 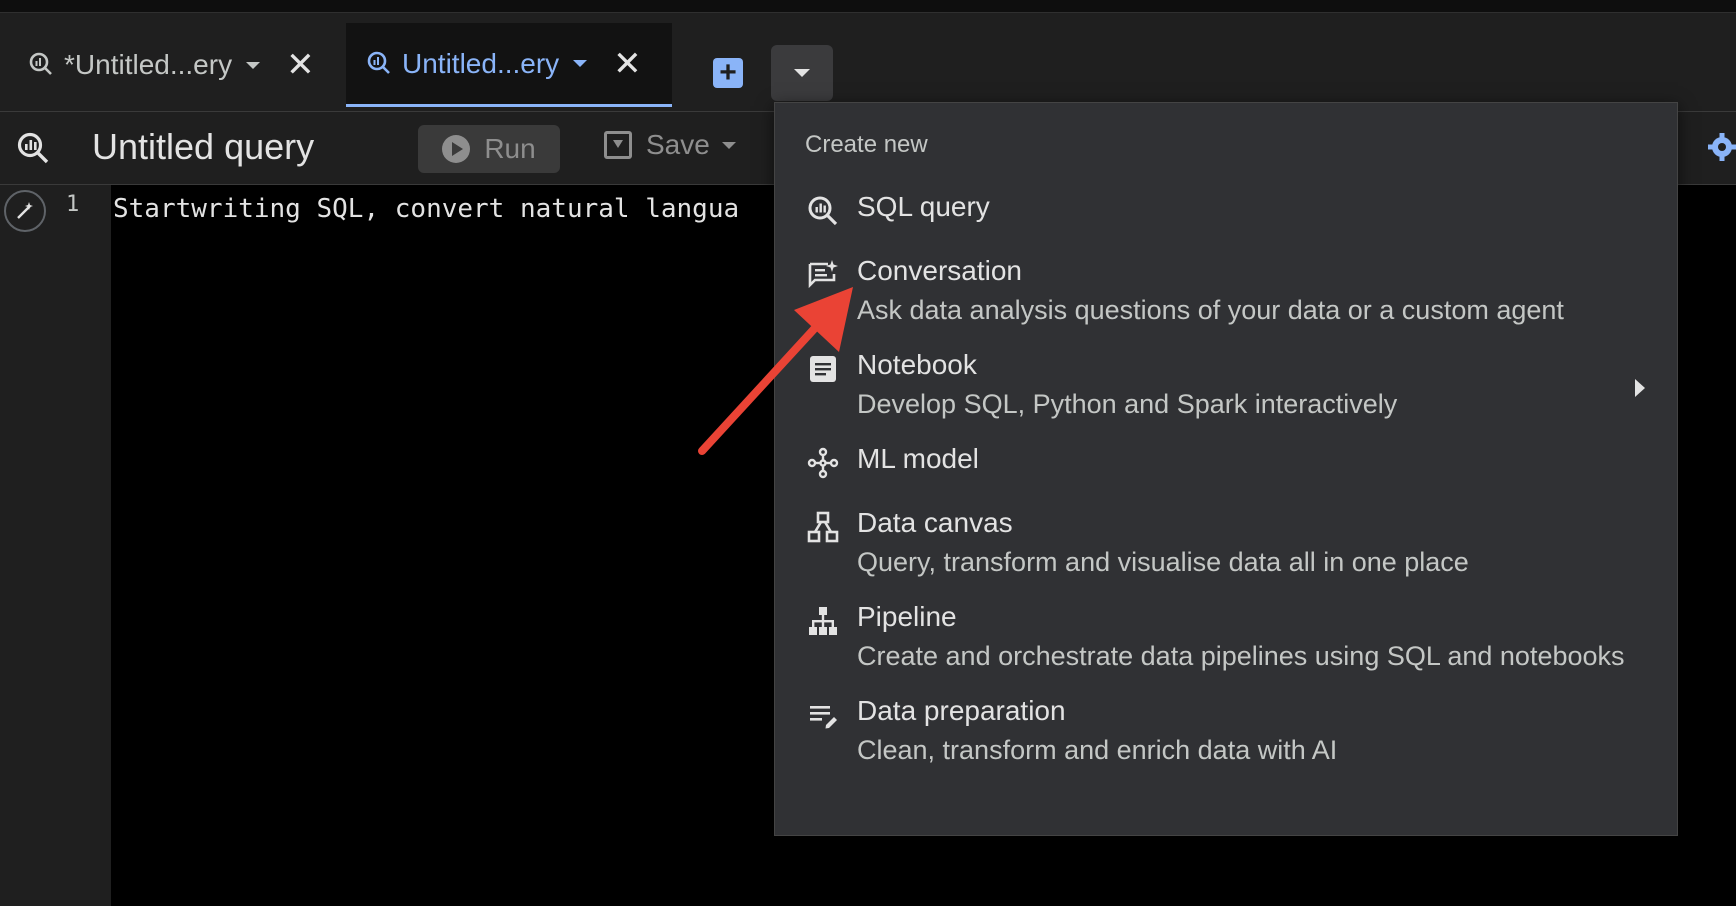 I want to click on menu-item-description: Clean, transform and enrich data with AI, so click(x=1097, y=750).